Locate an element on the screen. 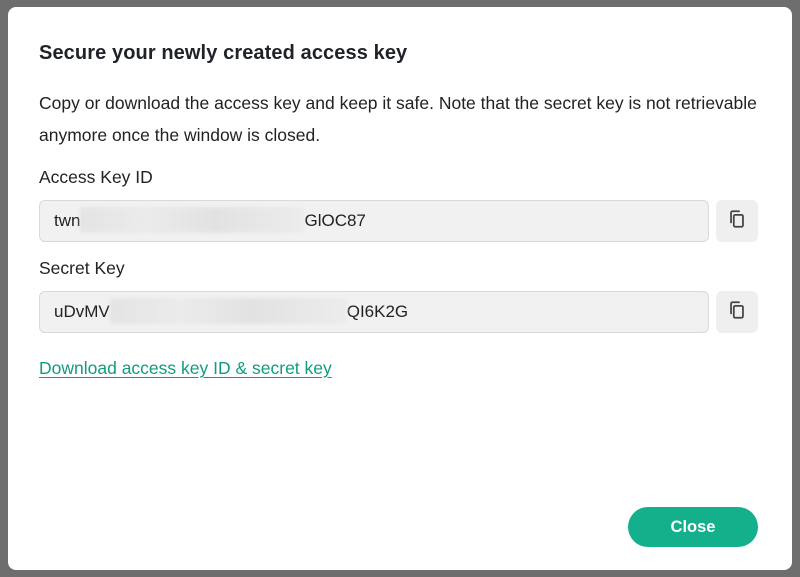 This screenshot has width=800, height=577. access-key-id-prefix: twn is located at coordinates (67, 220).